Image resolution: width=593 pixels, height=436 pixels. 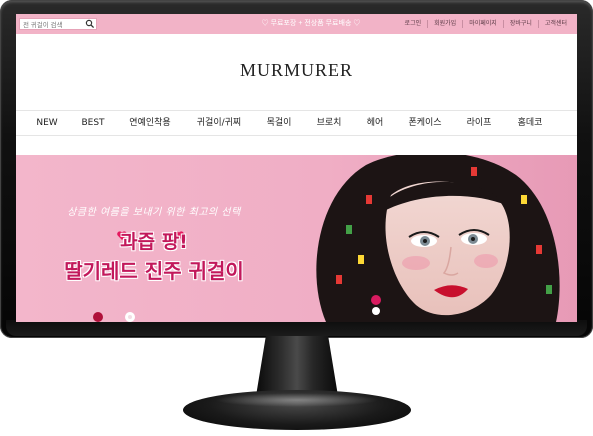 What do you see at coordinates (154, 212) in the screenshot?
I see `hero-subtitle: 상큼한 여름을 보내기 위한 최고의 선택` at bounding box center [154, 212].